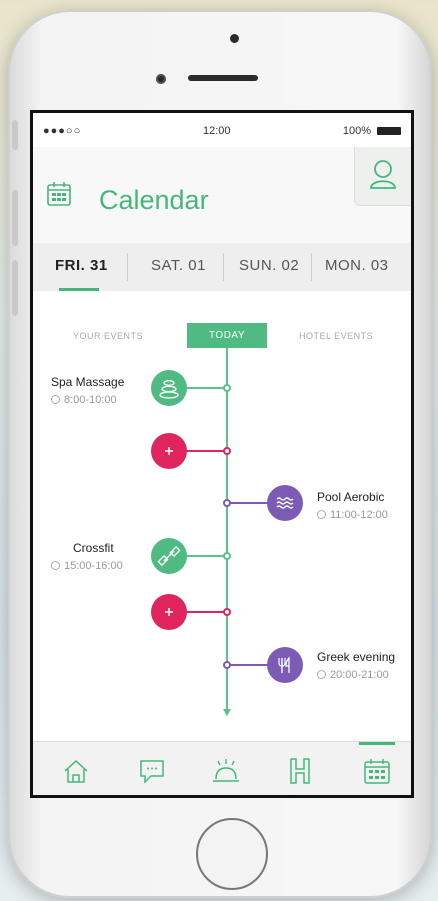 The width and height of the screenshot is (438, 901). I want to click on hotel-icon, so click(300, 771).